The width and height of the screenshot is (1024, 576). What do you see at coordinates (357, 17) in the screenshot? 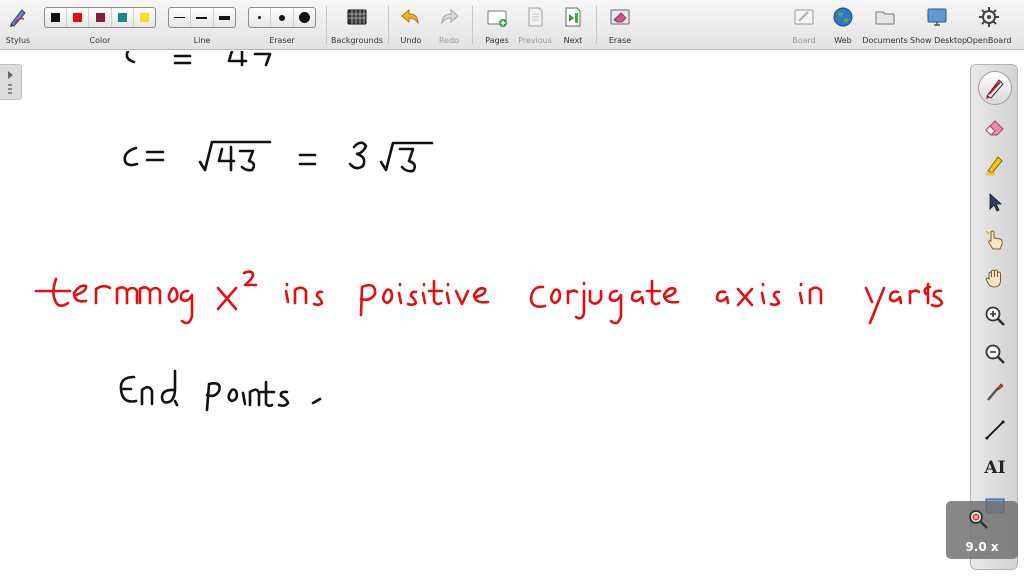
I see `backgrounds-grid-icon` at bounding box center [357, 17].